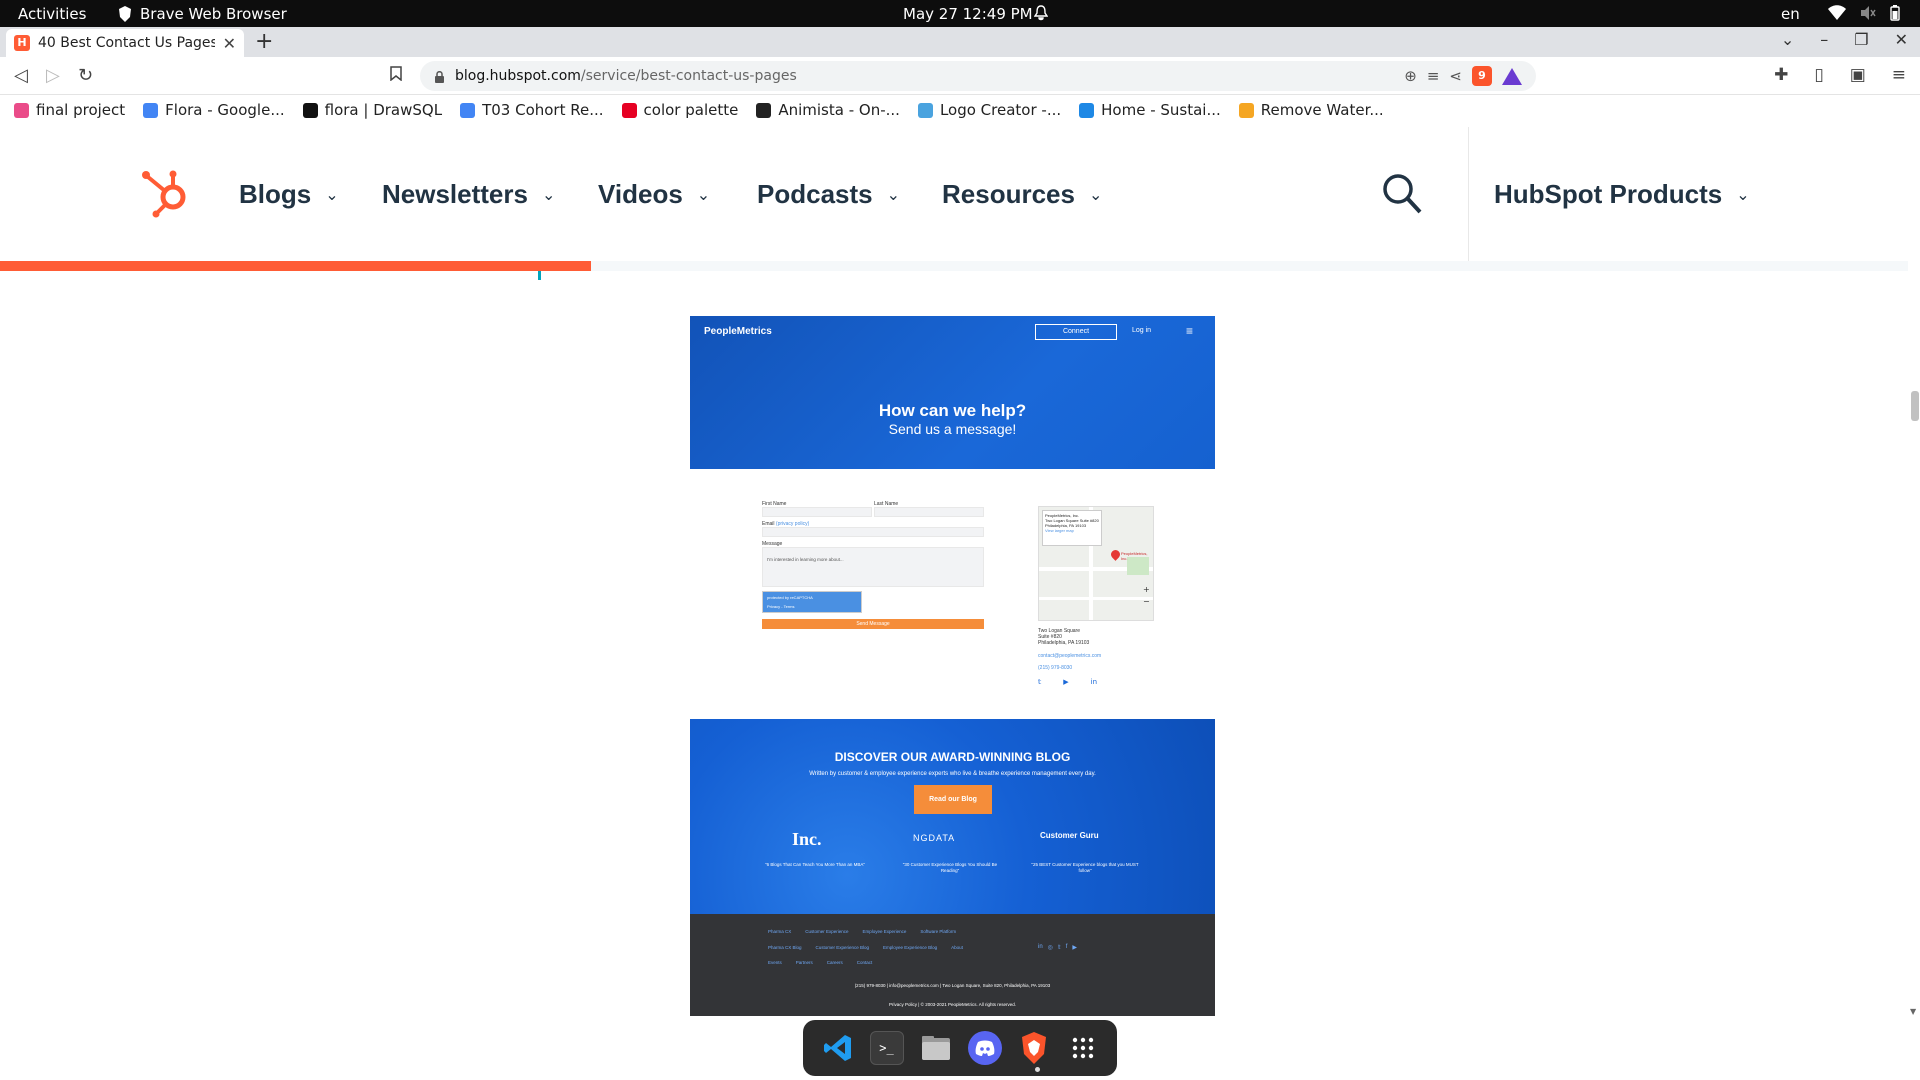 Image resolution: width=1920 pixels, height=1080 pixels. What do you see at coordinates (1455, 76) in the screenshot?
I see `share-icon: ⋖` at bounding box center [1455, 76].